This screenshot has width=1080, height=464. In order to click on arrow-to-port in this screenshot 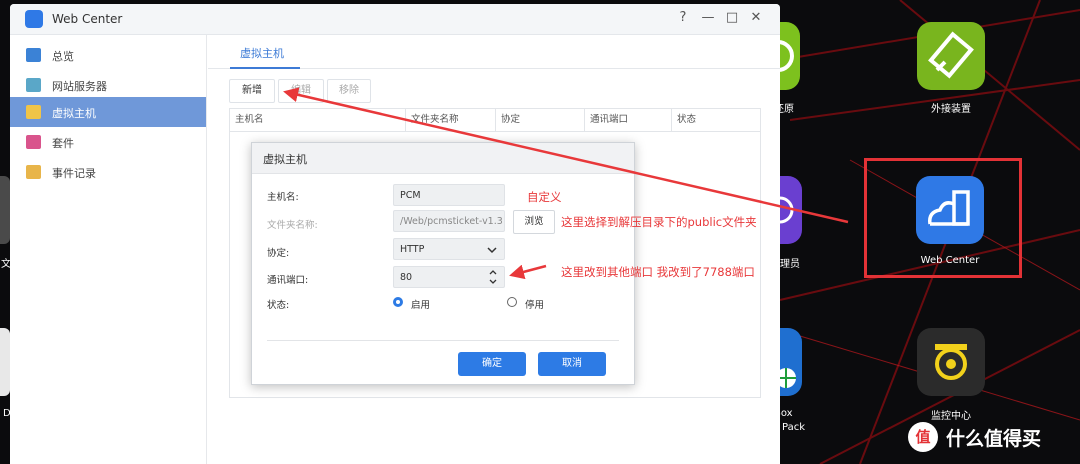, I will do `click(528, 272)`.